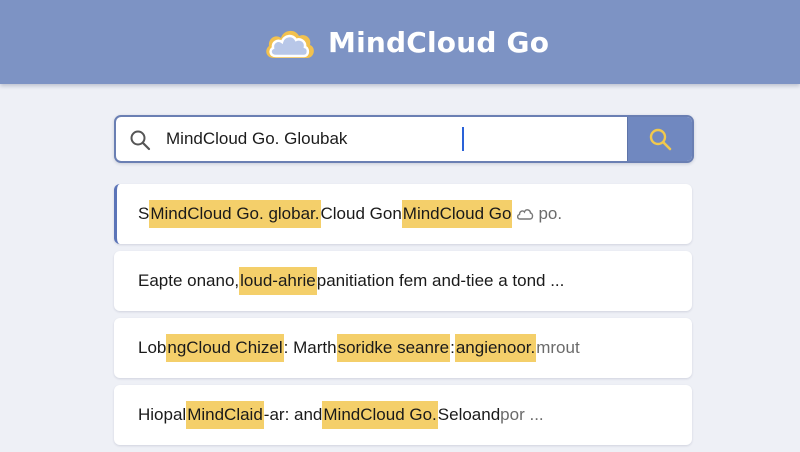 Image resolution: width=800 pixels, height=452 pixels. Describe the element at coordinates (225, 415) in the screenshot. I see `highlighted-text: MindClaid` at that location.